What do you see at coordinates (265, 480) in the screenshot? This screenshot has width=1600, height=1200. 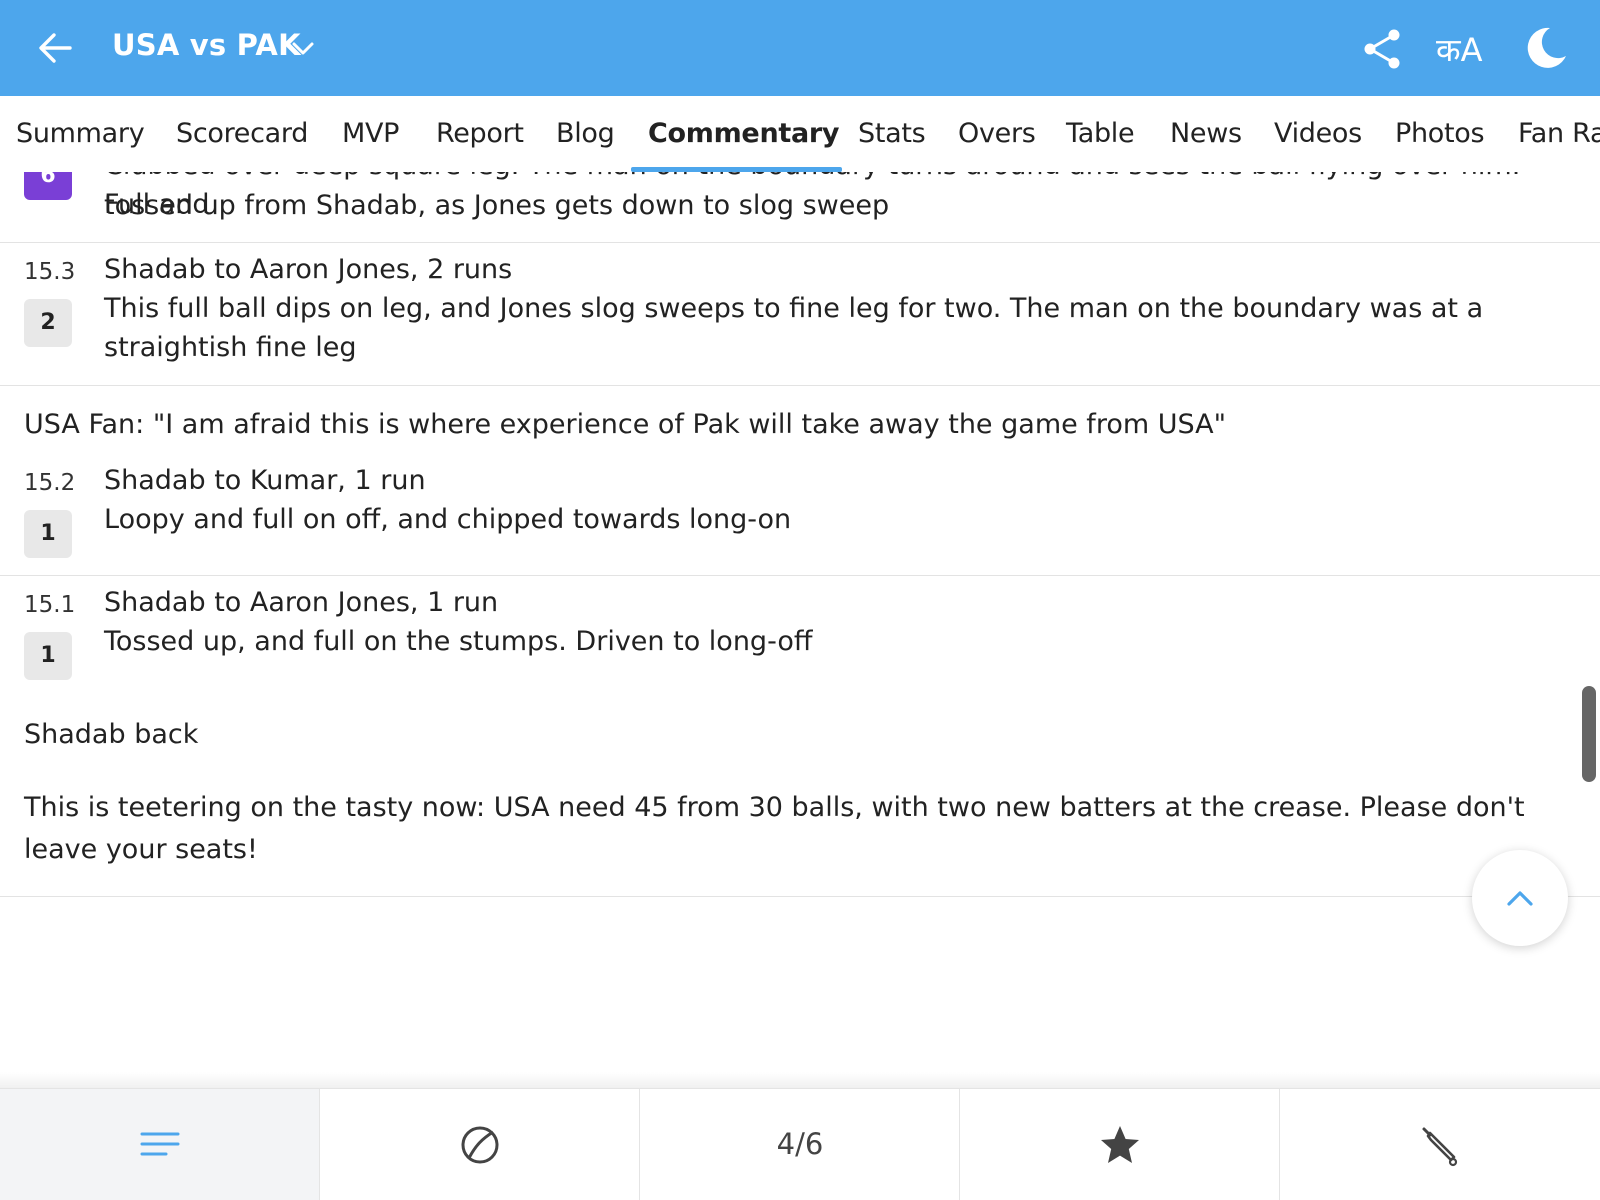 I see `ball-headline: Shadab to Kumar, 1 run` at bounding box center [265, 480].